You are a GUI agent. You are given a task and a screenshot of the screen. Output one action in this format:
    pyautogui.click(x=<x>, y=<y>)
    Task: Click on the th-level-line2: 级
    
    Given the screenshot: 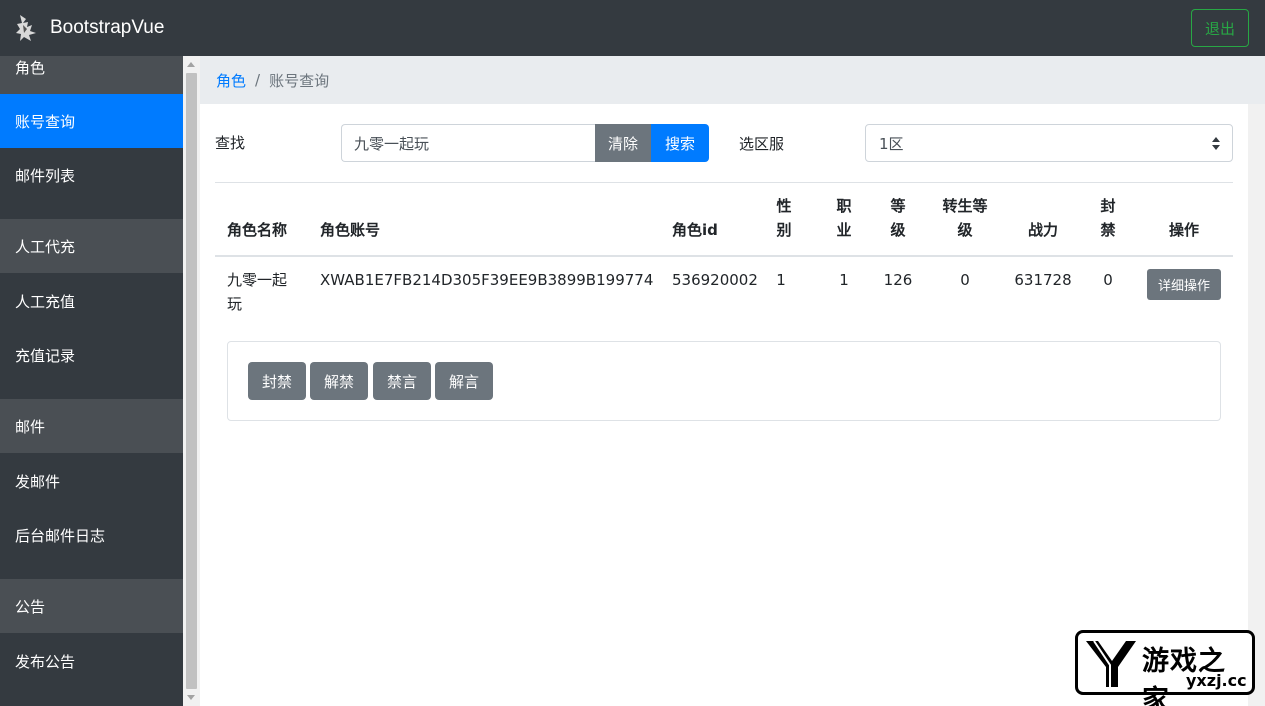 What is the action you would take?
    pyautogui.click(x=898, y=230)
    